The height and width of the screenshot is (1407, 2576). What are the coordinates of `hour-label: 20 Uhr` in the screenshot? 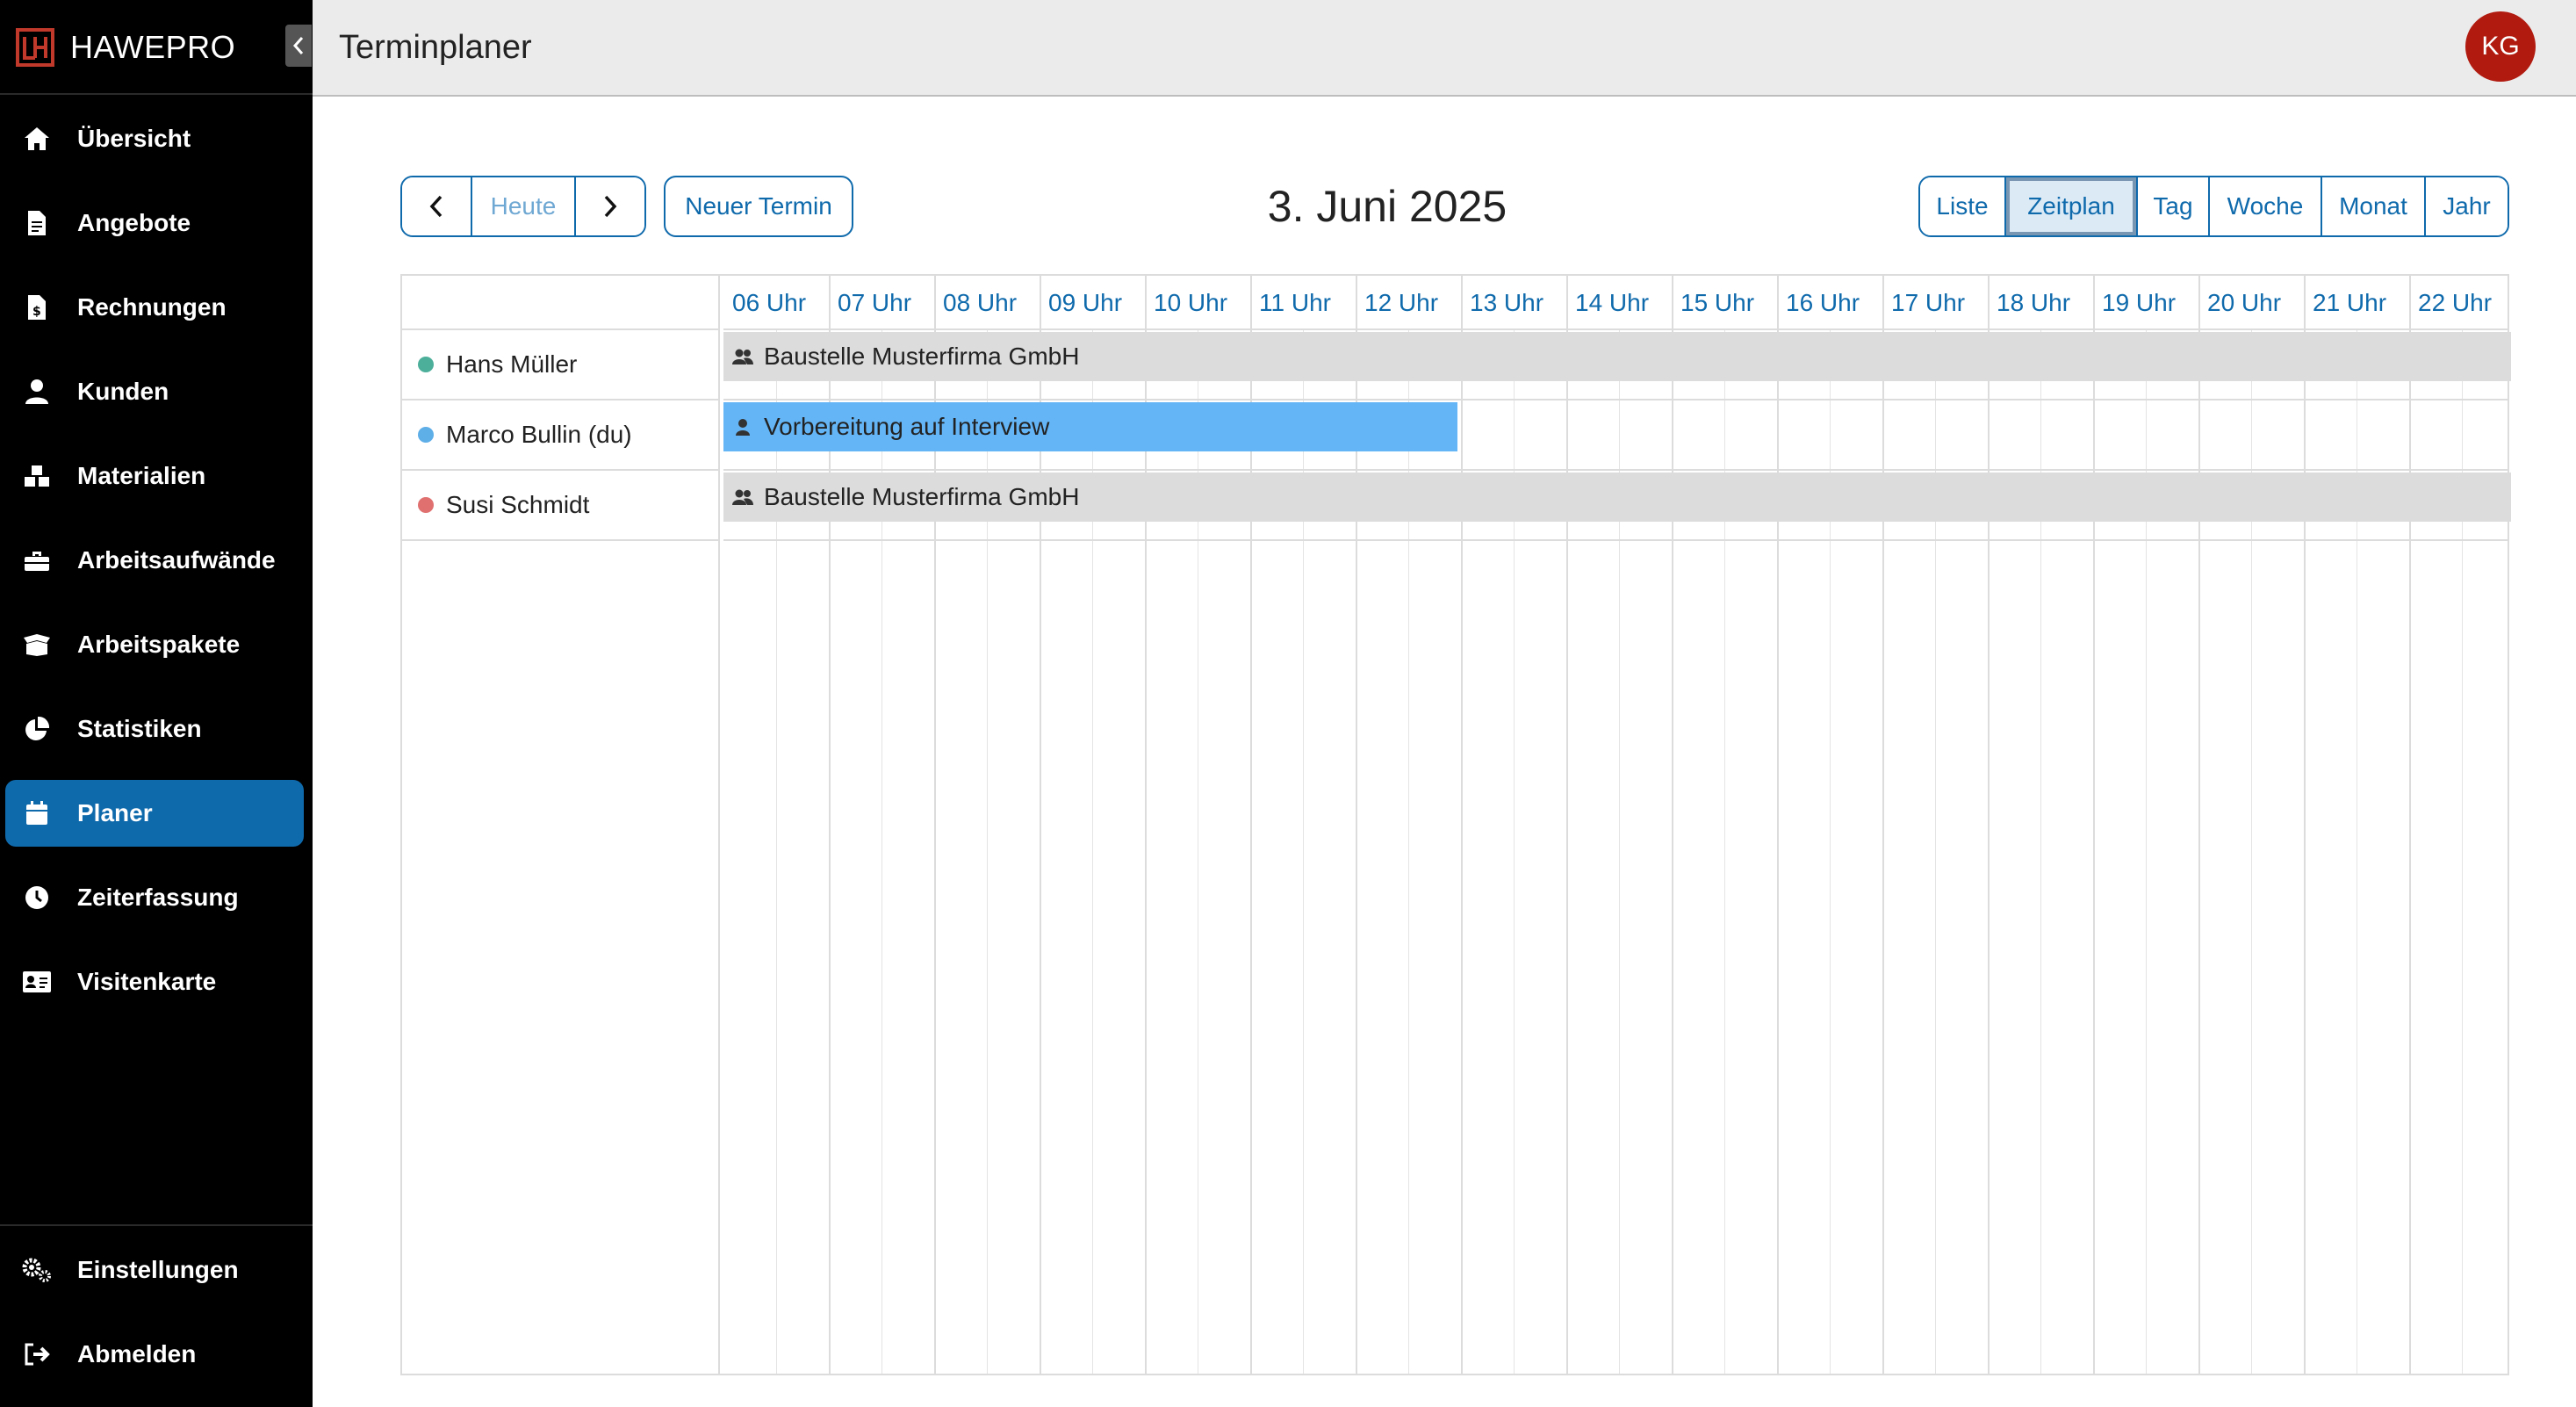 It's located at (2244, 302).